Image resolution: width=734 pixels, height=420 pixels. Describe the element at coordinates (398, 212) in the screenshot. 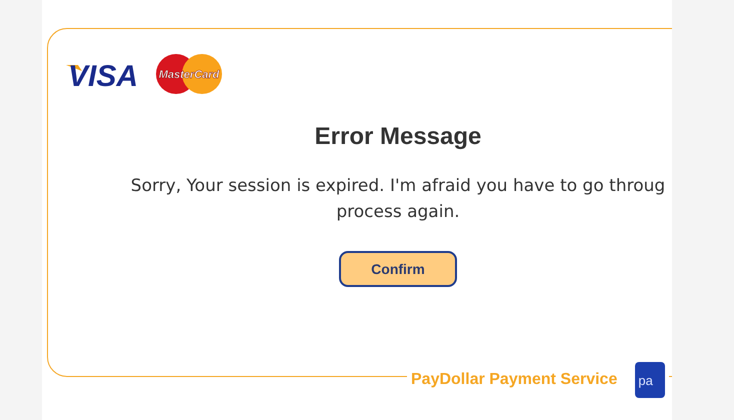

I see `error-message: process again.` at that location.